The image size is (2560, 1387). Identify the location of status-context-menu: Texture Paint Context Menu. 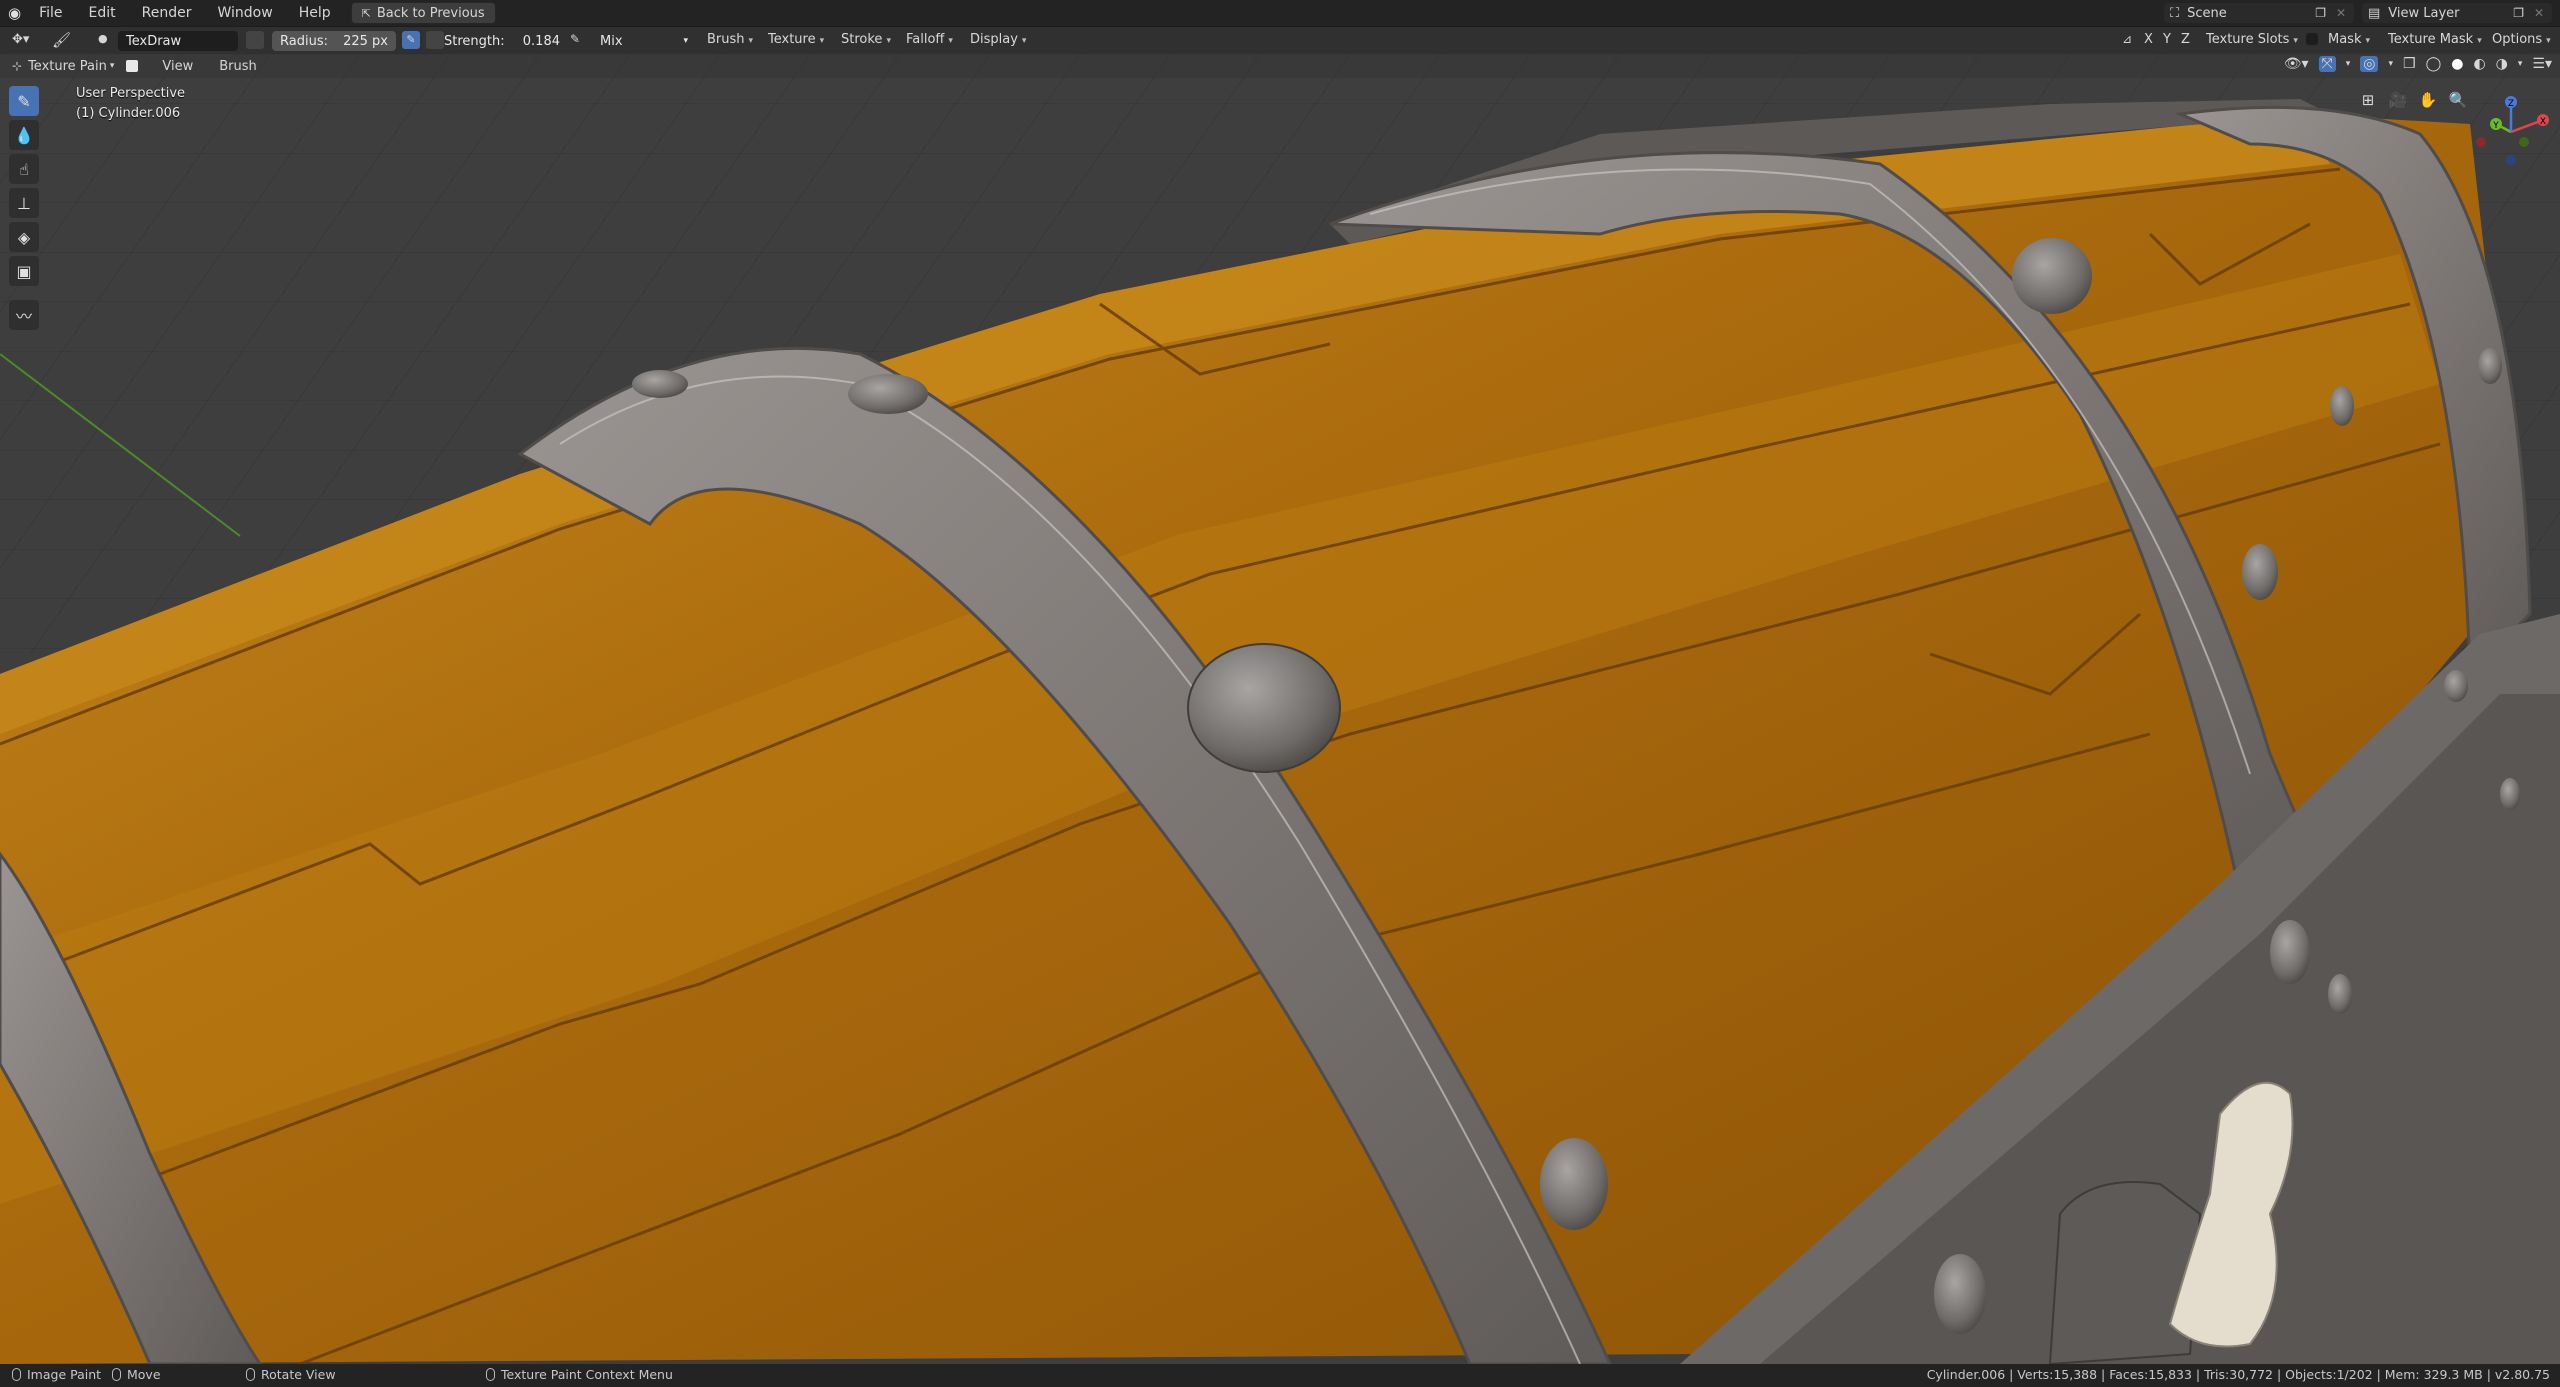
(579, 1374).